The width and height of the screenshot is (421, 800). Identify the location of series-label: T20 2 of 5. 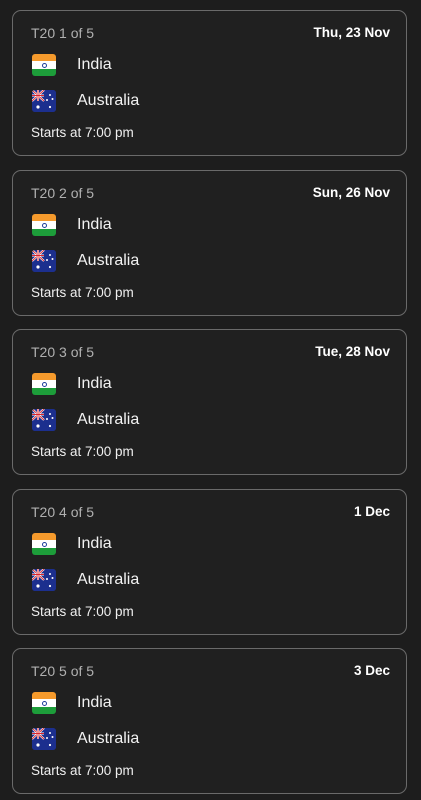
(63, 193).